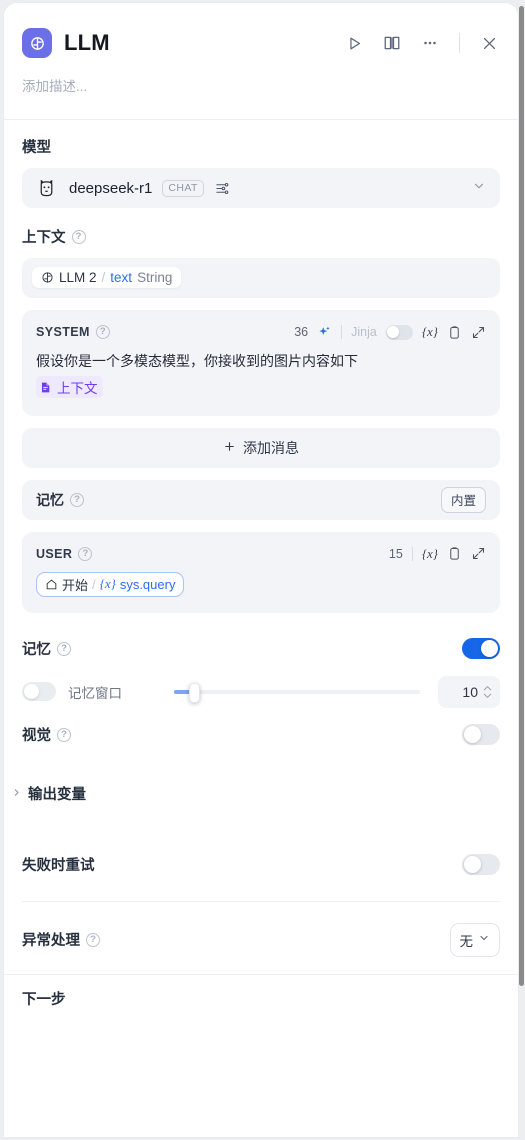 The height and width of the screenshot is (1140, 525). I want to click on system-message-text: 假设你是一个多模态模型，你接收到的图片内容如下, so click(261, 361).